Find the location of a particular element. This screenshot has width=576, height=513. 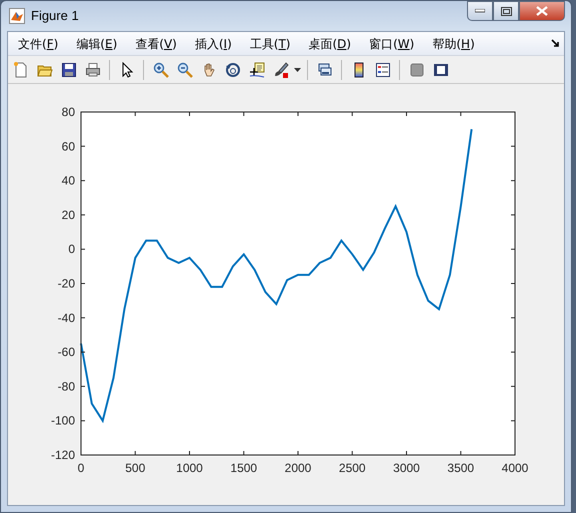

x-tick-label: 500 is located at coordinates (135, 468).